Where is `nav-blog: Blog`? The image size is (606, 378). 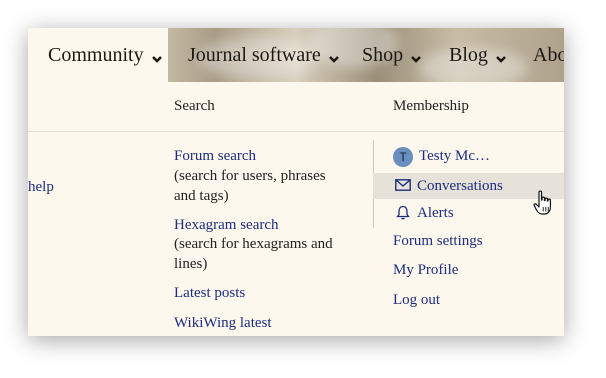
nav-blog: Blog is located at coordinates (478, 55).